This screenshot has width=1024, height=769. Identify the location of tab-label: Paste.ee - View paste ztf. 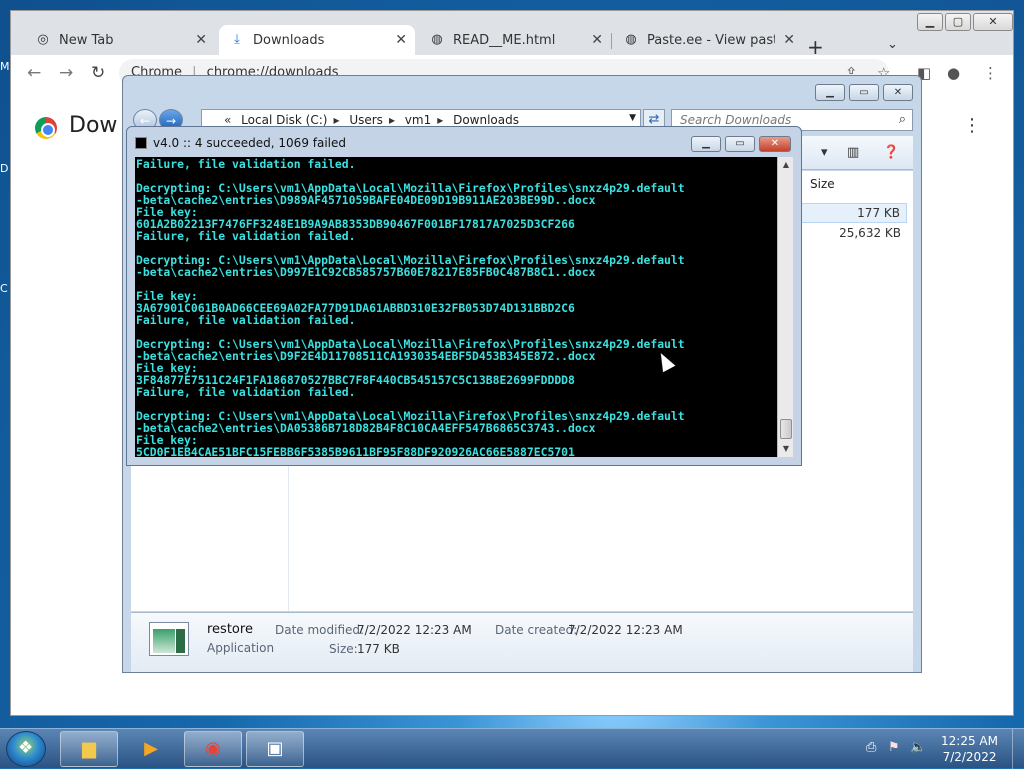
(711, 40).